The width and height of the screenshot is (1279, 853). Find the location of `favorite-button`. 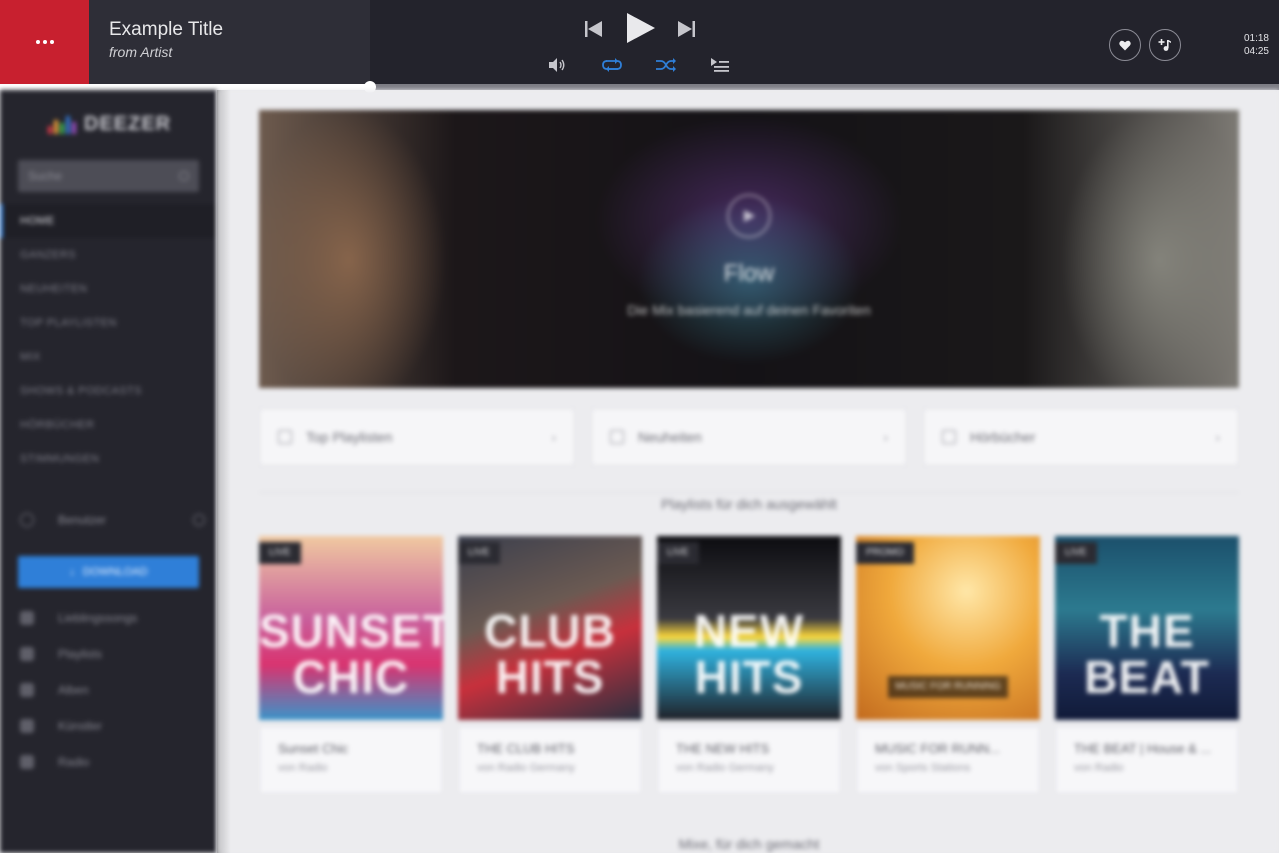

favorite-button is located at coordinates (1125, 45).